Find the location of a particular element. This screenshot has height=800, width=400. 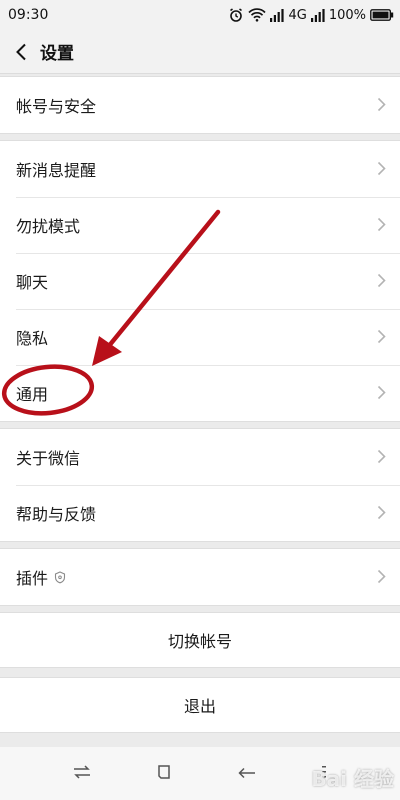

settings-group-account: 帐号与安全 is located at coordinates (200, 105).